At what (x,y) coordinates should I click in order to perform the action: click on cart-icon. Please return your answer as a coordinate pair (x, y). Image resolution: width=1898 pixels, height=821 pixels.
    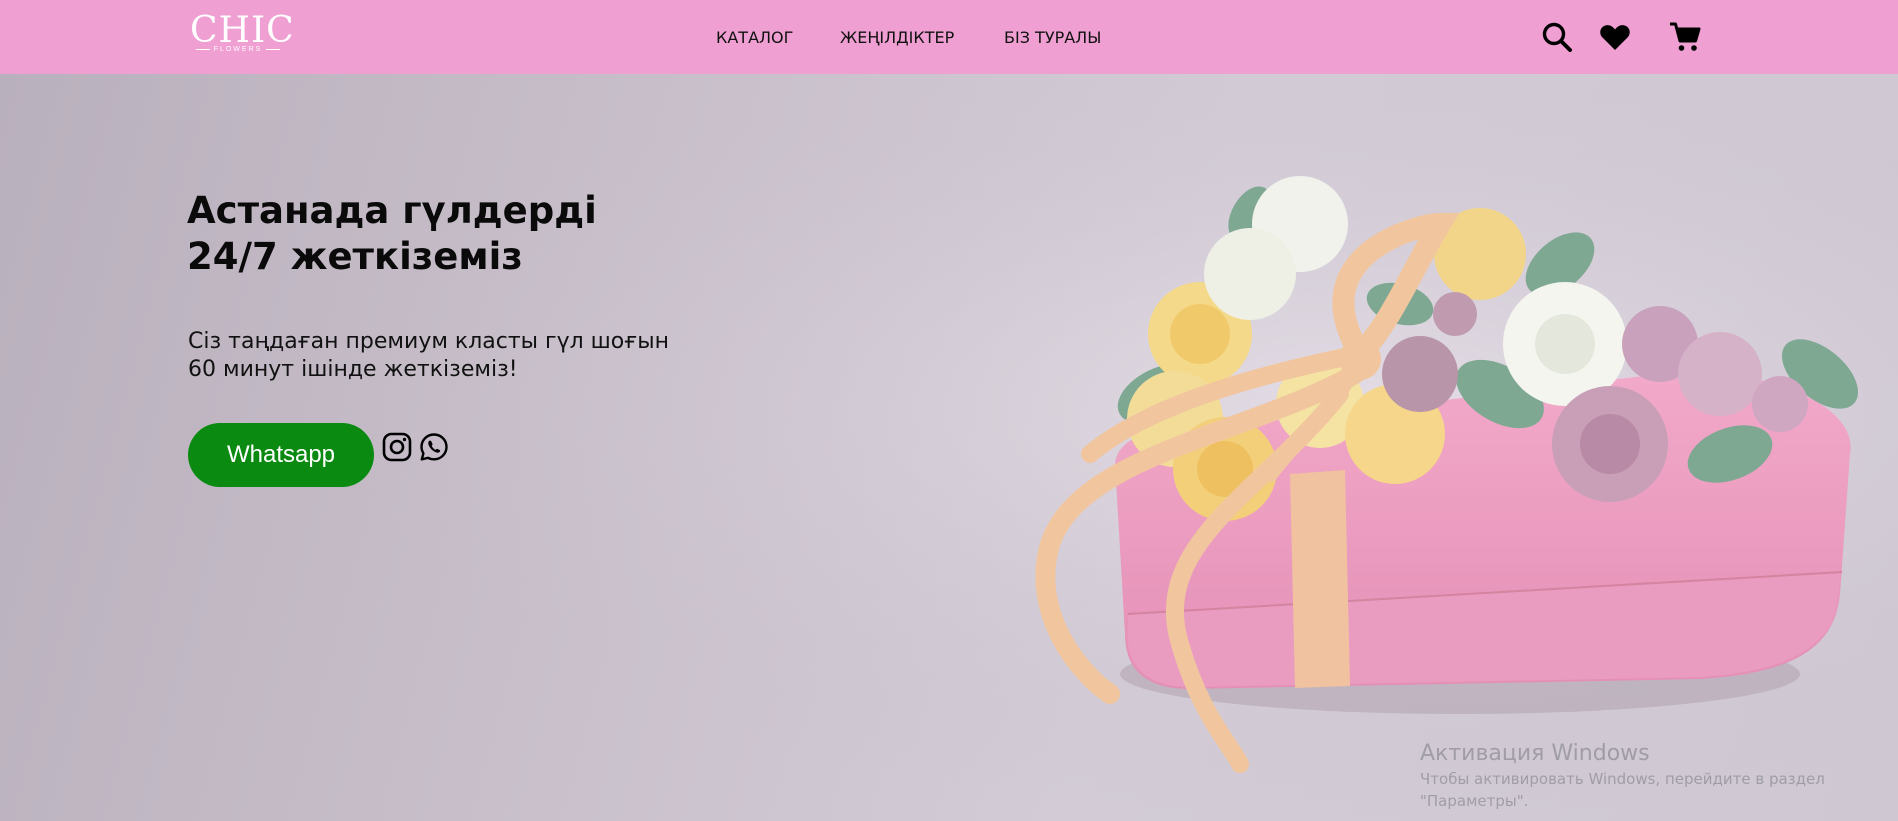
    Looking at the image, I should click on (1685, 37).